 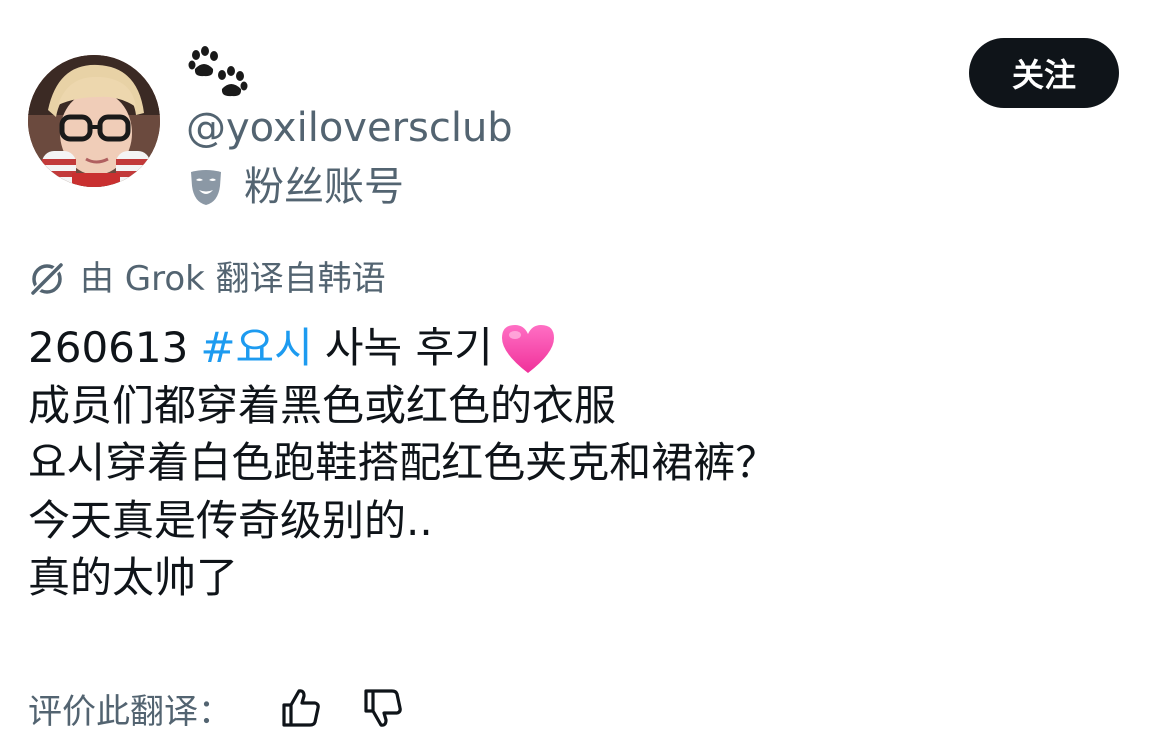 I want to click on avatar-image, so click(x=94, y=121).